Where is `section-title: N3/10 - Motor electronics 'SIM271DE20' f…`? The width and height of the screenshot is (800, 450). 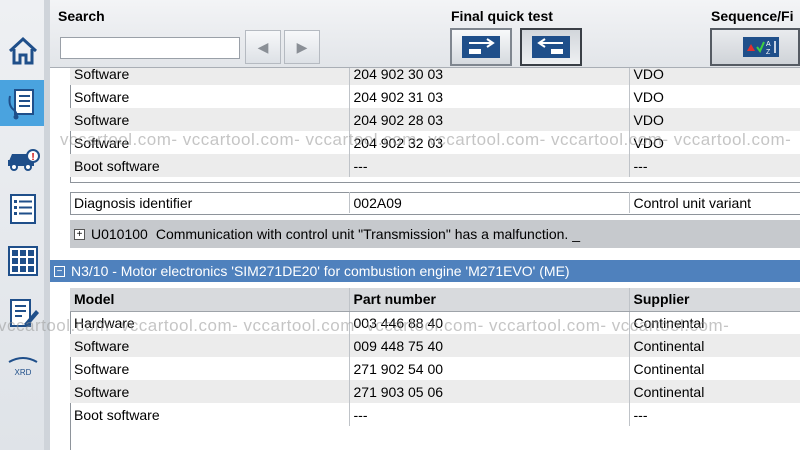
section-title: N3/10 - Motor electronics 'SIM271DE20' f… is located at coordinates (320, 271).